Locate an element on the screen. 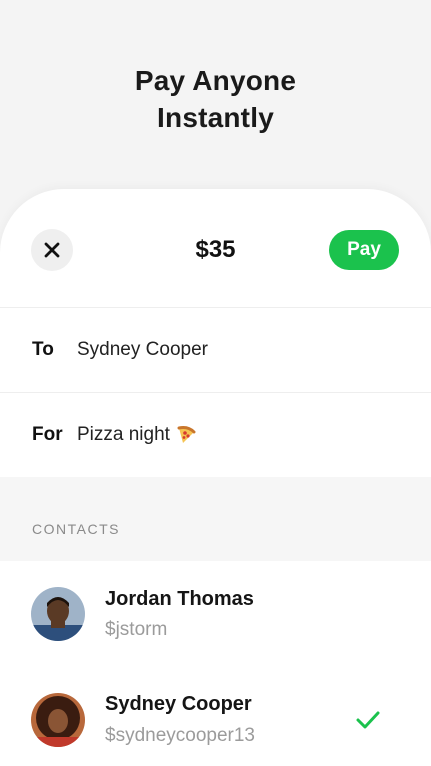  hero-title-line2: Instantly is located at coordinates (215, 117).